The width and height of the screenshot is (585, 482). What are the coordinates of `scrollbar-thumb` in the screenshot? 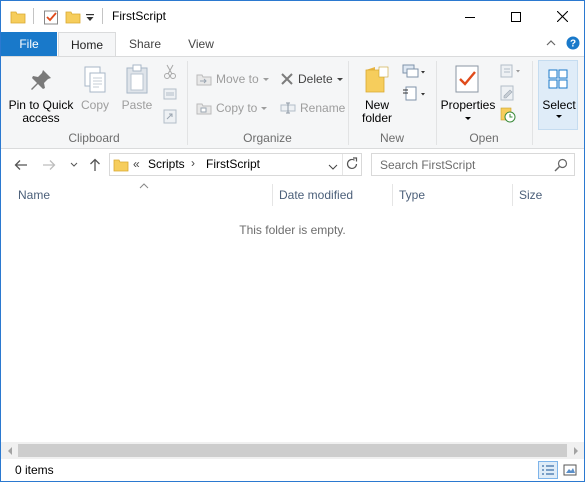 It's located at (292, 450).